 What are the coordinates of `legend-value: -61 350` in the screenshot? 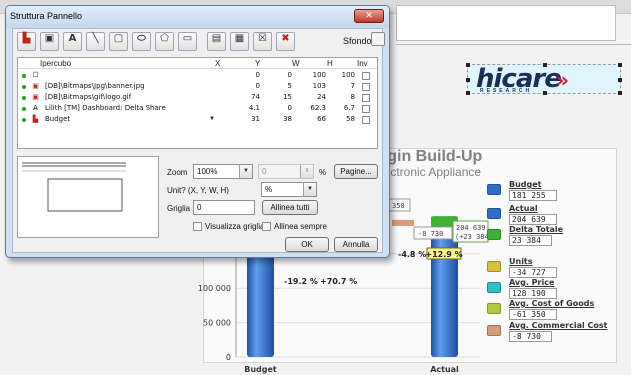 It's located at (533, 314).